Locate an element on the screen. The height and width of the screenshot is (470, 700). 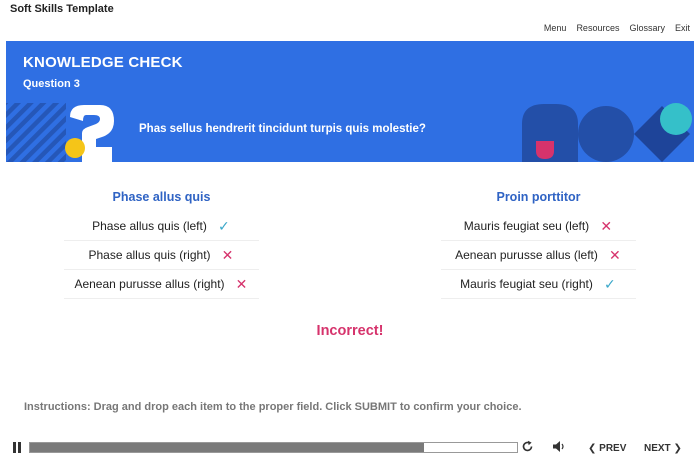
player-controls: ❮ PREV NEXT ❯ is located at coordinates (350, 448).